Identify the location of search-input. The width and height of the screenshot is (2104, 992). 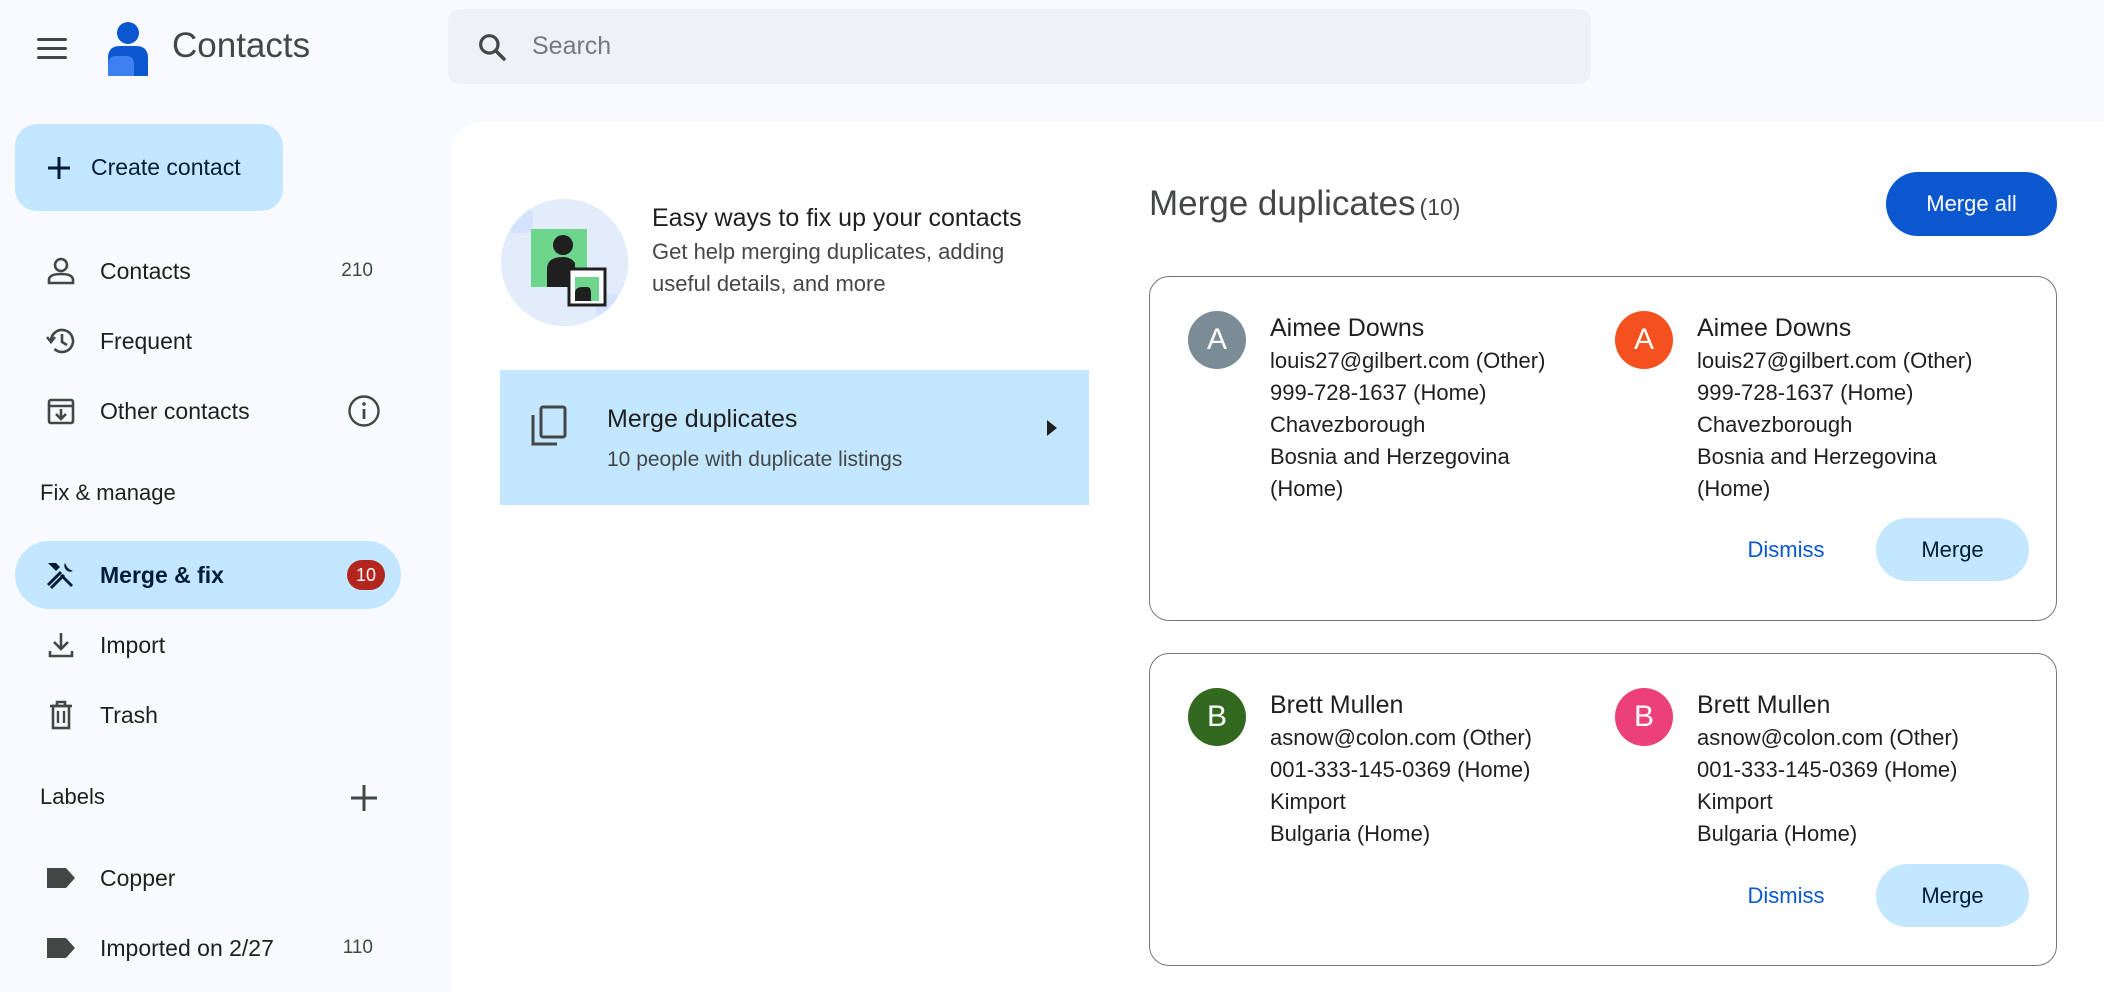
(982, 46).